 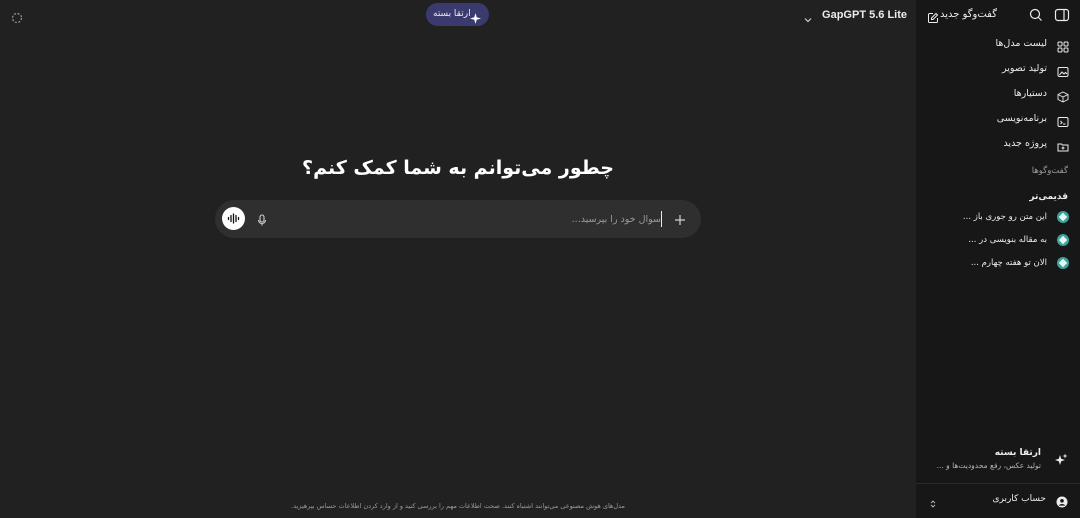 I want to click on voice-mode-button, so click(x=233, y=218).